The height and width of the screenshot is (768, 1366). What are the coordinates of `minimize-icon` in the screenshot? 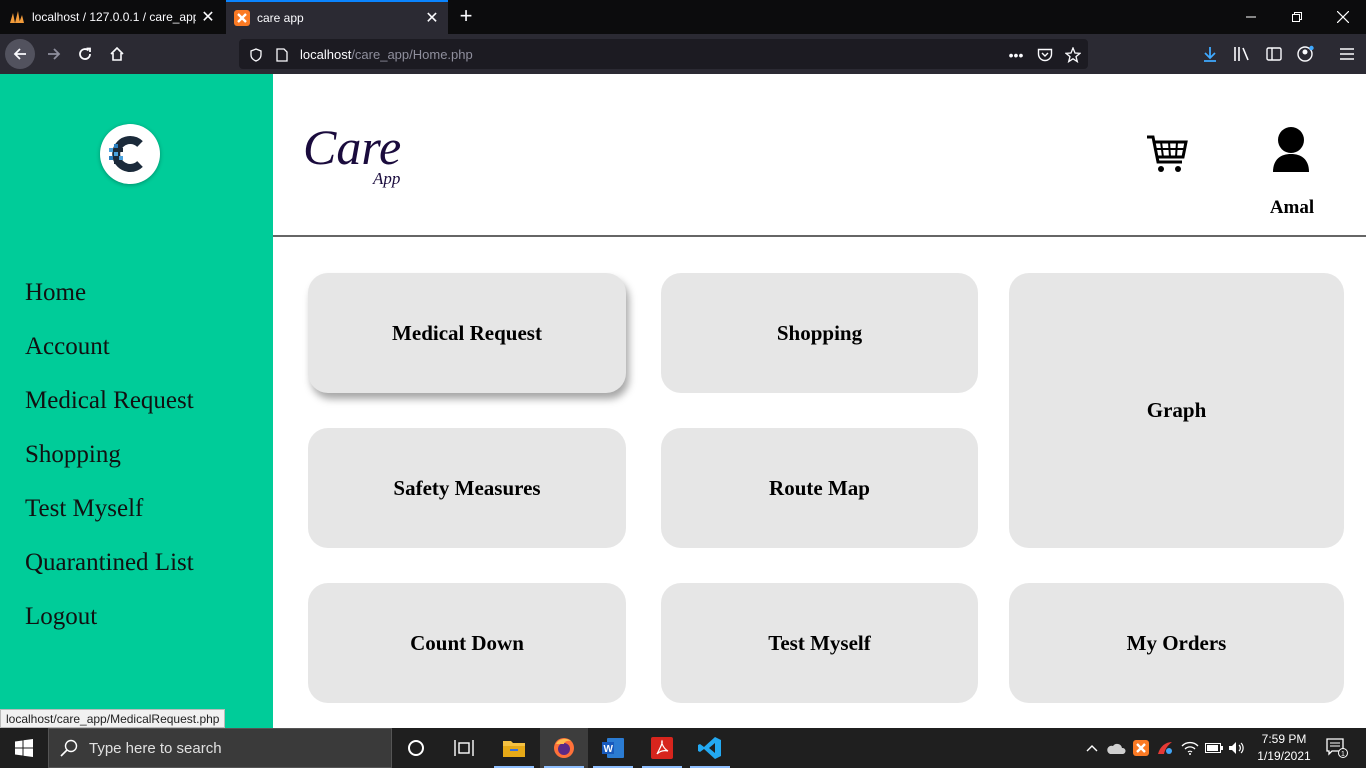 It's located at (1251, 17).